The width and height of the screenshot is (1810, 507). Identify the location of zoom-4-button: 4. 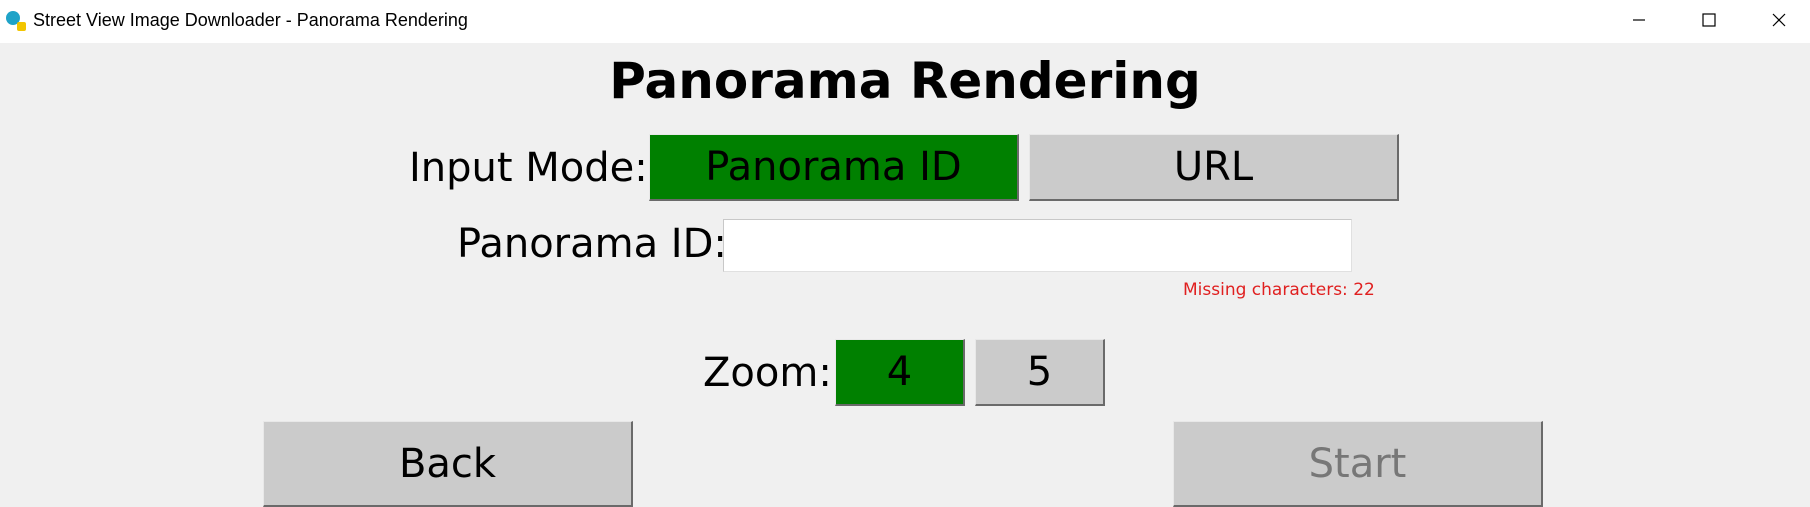
(900, 372).